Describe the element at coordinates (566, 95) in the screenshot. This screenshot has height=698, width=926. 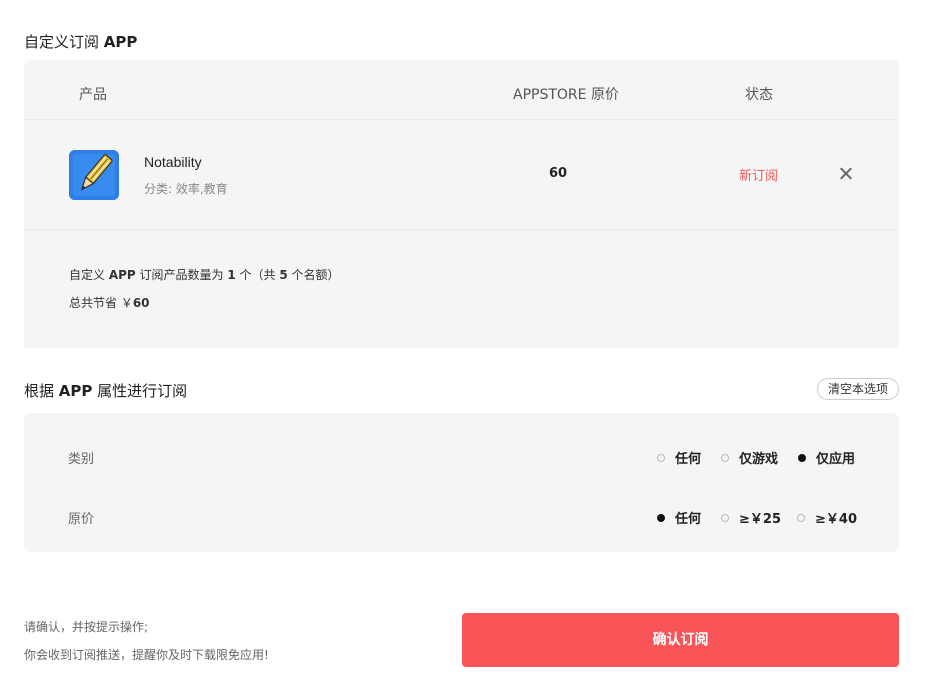
I see `col-price: APPSTORE 原价` at that location.